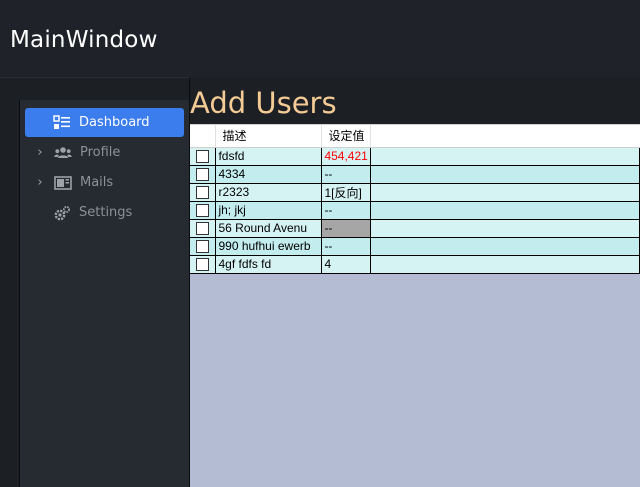  I want to click on row-value: 4, so click(346, 264).